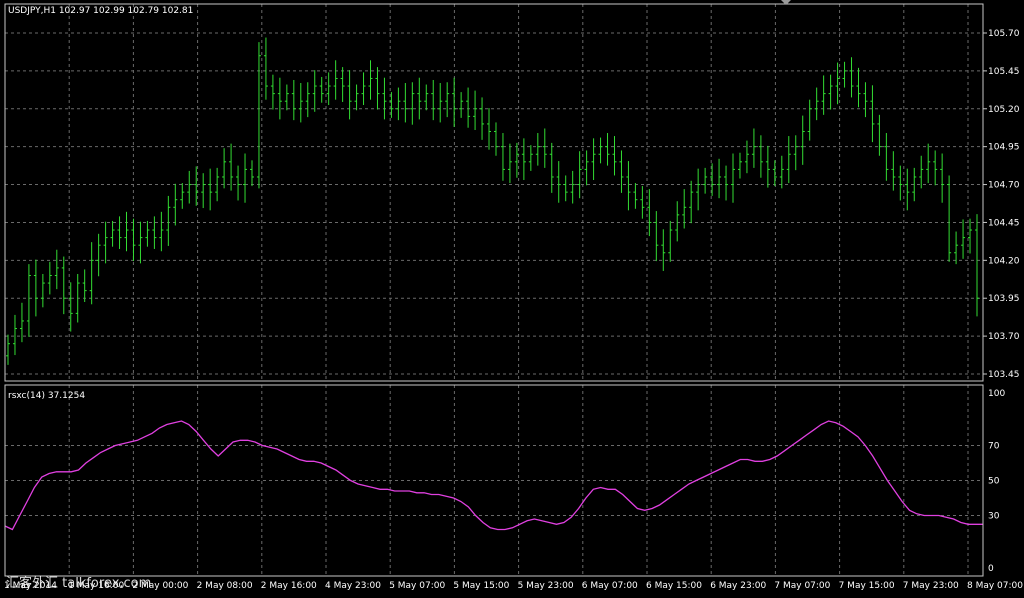  Describe the element at coordinates (991, 569) in the screenshot. I see `indicator-tick-label: 0` at that location.